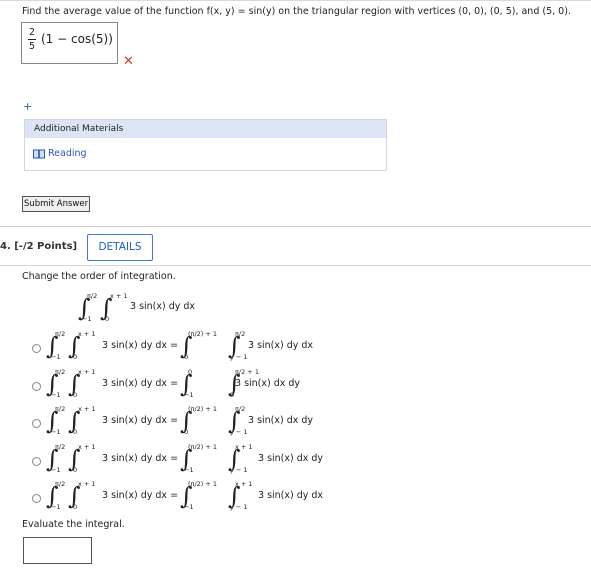  What do you see at coordinates (295, 265) in the screenshot?
I see `header-divider` at bounding box center [295, 265].